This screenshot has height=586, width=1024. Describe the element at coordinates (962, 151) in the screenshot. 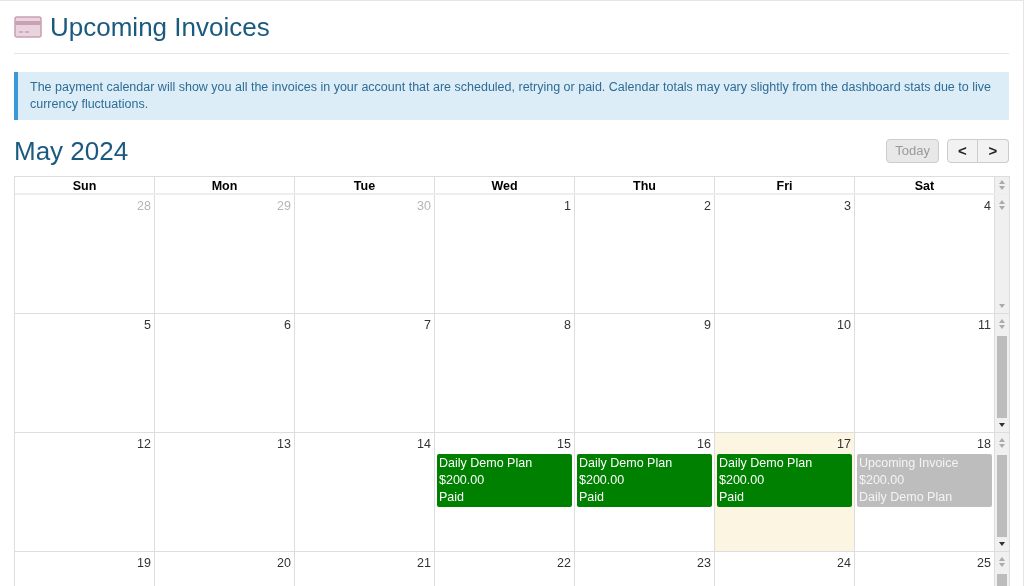

I see `previous-button: <` at that location.